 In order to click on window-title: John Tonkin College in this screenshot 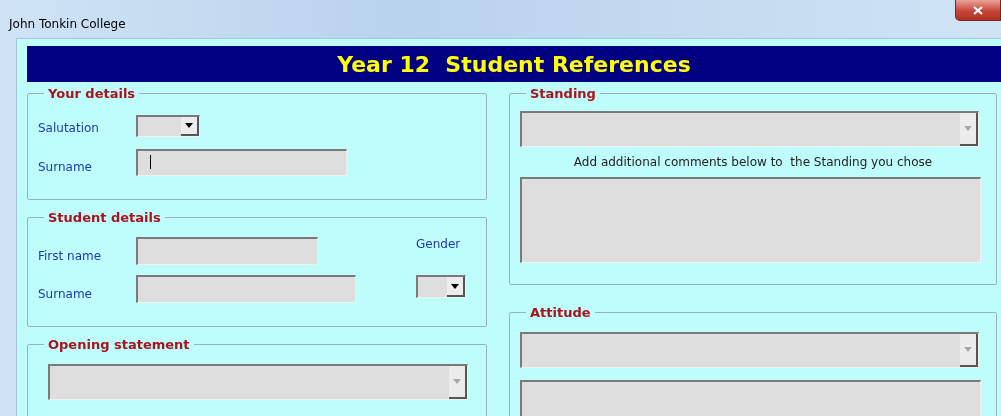, I will do `click(67, 24)`.